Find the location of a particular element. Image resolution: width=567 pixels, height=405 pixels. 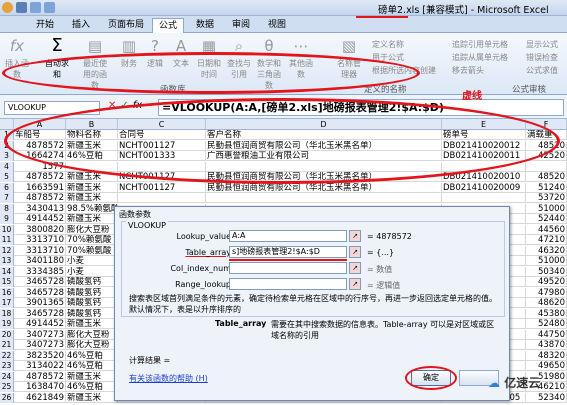

table-cell: 51240 is located at coordinates (546, 187).